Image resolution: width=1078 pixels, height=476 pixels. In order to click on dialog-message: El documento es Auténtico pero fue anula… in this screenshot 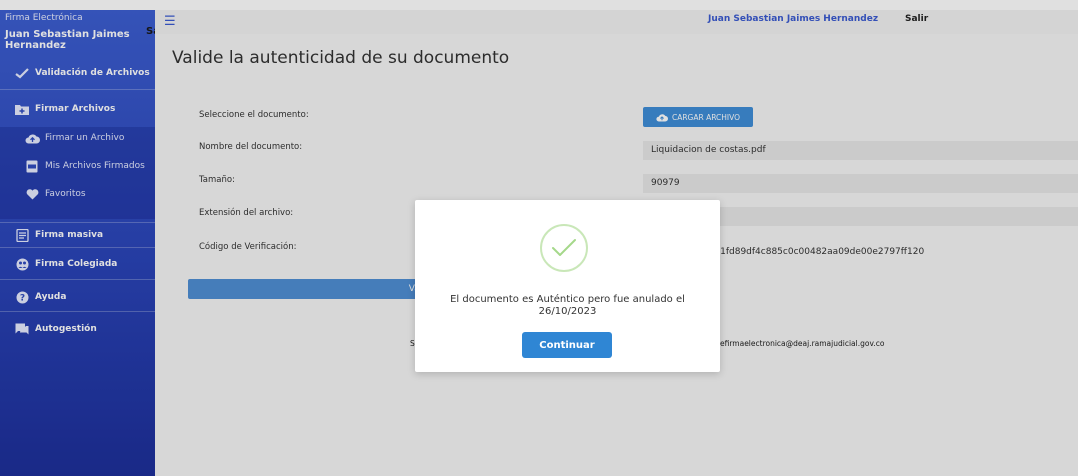, I will do `click(567, 305)`.